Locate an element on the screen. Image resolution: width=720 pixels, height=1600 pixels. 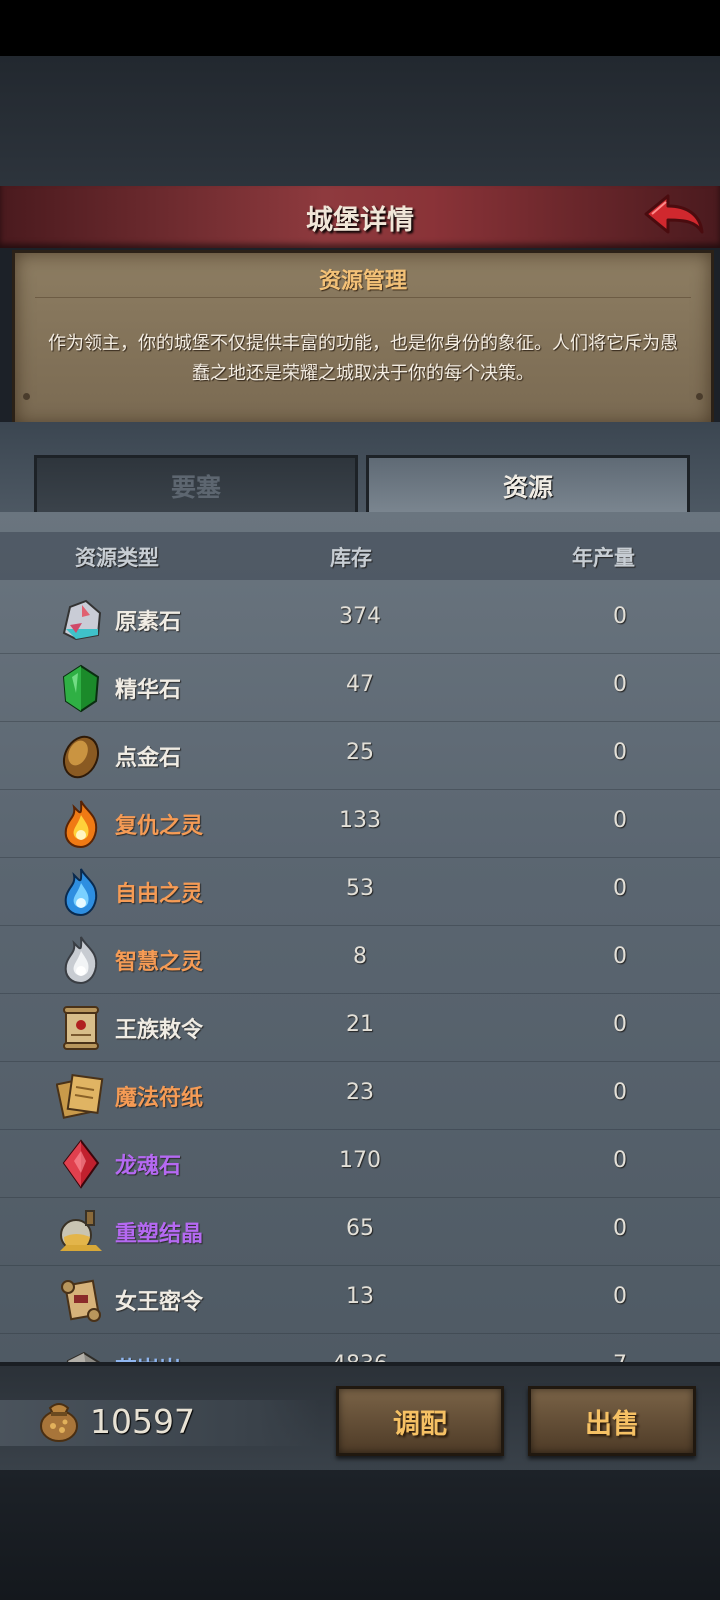
resource-stock: 133 is located at coordinates (360, 820).